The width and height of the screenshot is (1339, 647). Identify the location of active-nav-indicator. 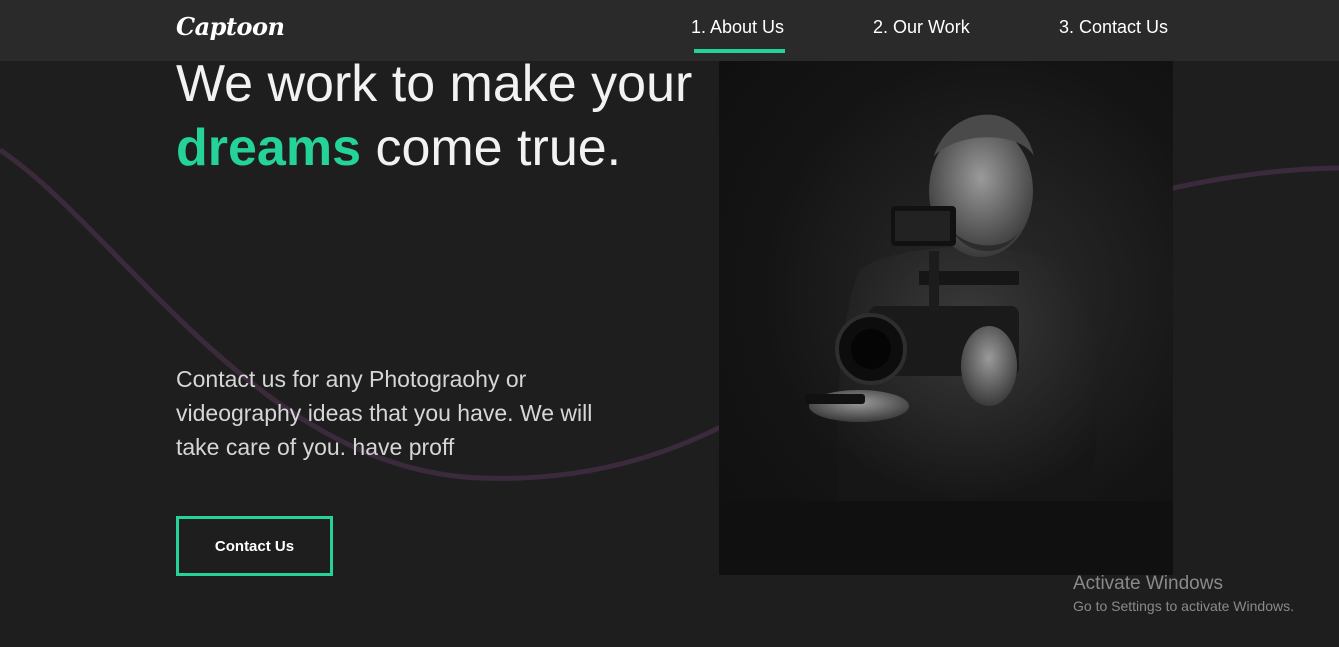
(739, 51).